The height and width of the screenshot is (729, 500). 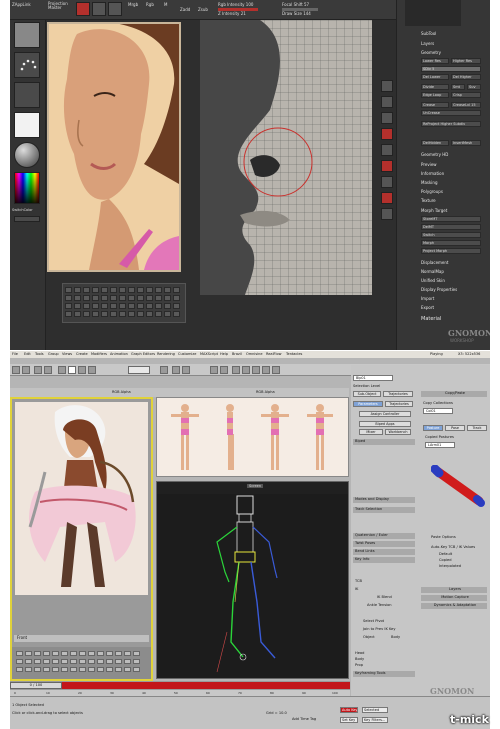 What do you see at coordinates (387, 182) in the screenshot?
I see `frame-button` at bounding box center [387, 182].